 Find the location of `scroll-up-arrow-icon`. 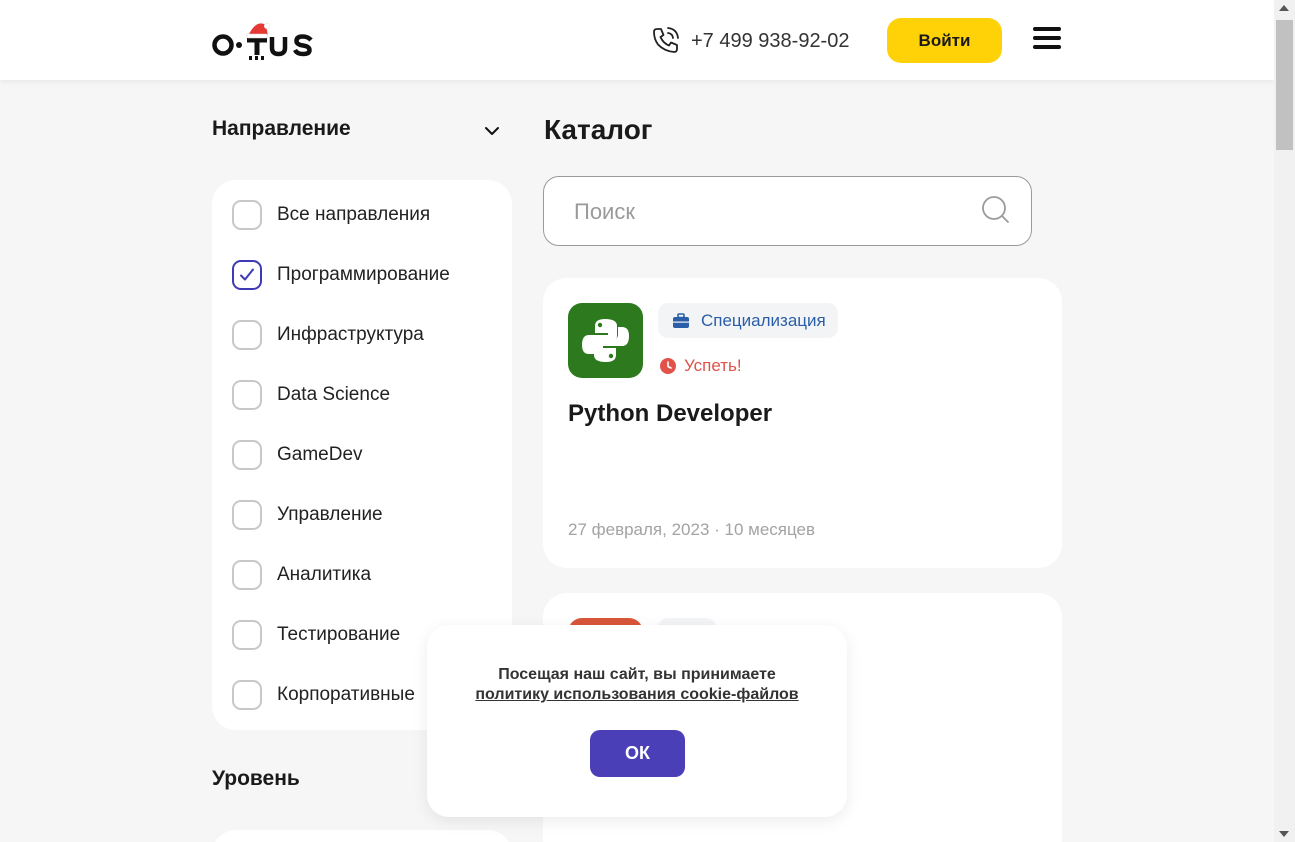

scroll-up-arrow-icon is located at coordinates (1284, 8).